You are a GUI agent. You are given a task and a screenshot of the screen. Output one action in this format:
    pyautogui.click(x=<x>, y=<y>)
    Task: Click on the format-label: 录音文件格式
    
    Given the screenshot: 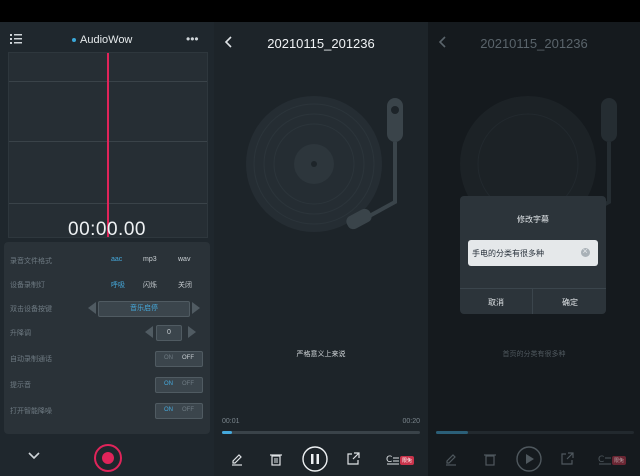 What is the action you would take?
    pyautogui.click(x=31, y=261)
    